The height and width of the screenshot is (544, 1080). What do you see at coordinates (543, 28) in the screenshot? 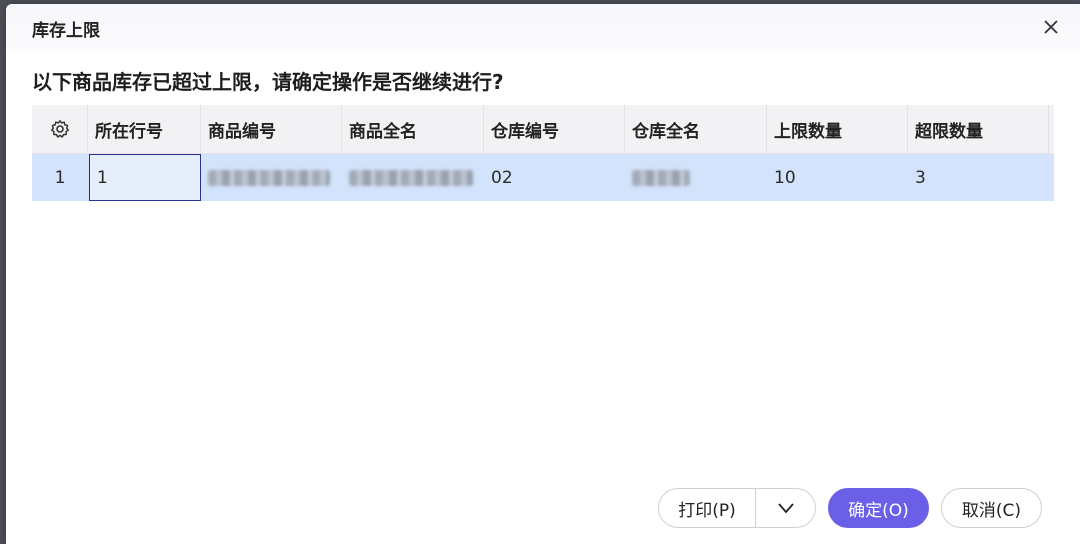
I see `dialog-titlebar: 库存上限` at bounding box center [543, 28].